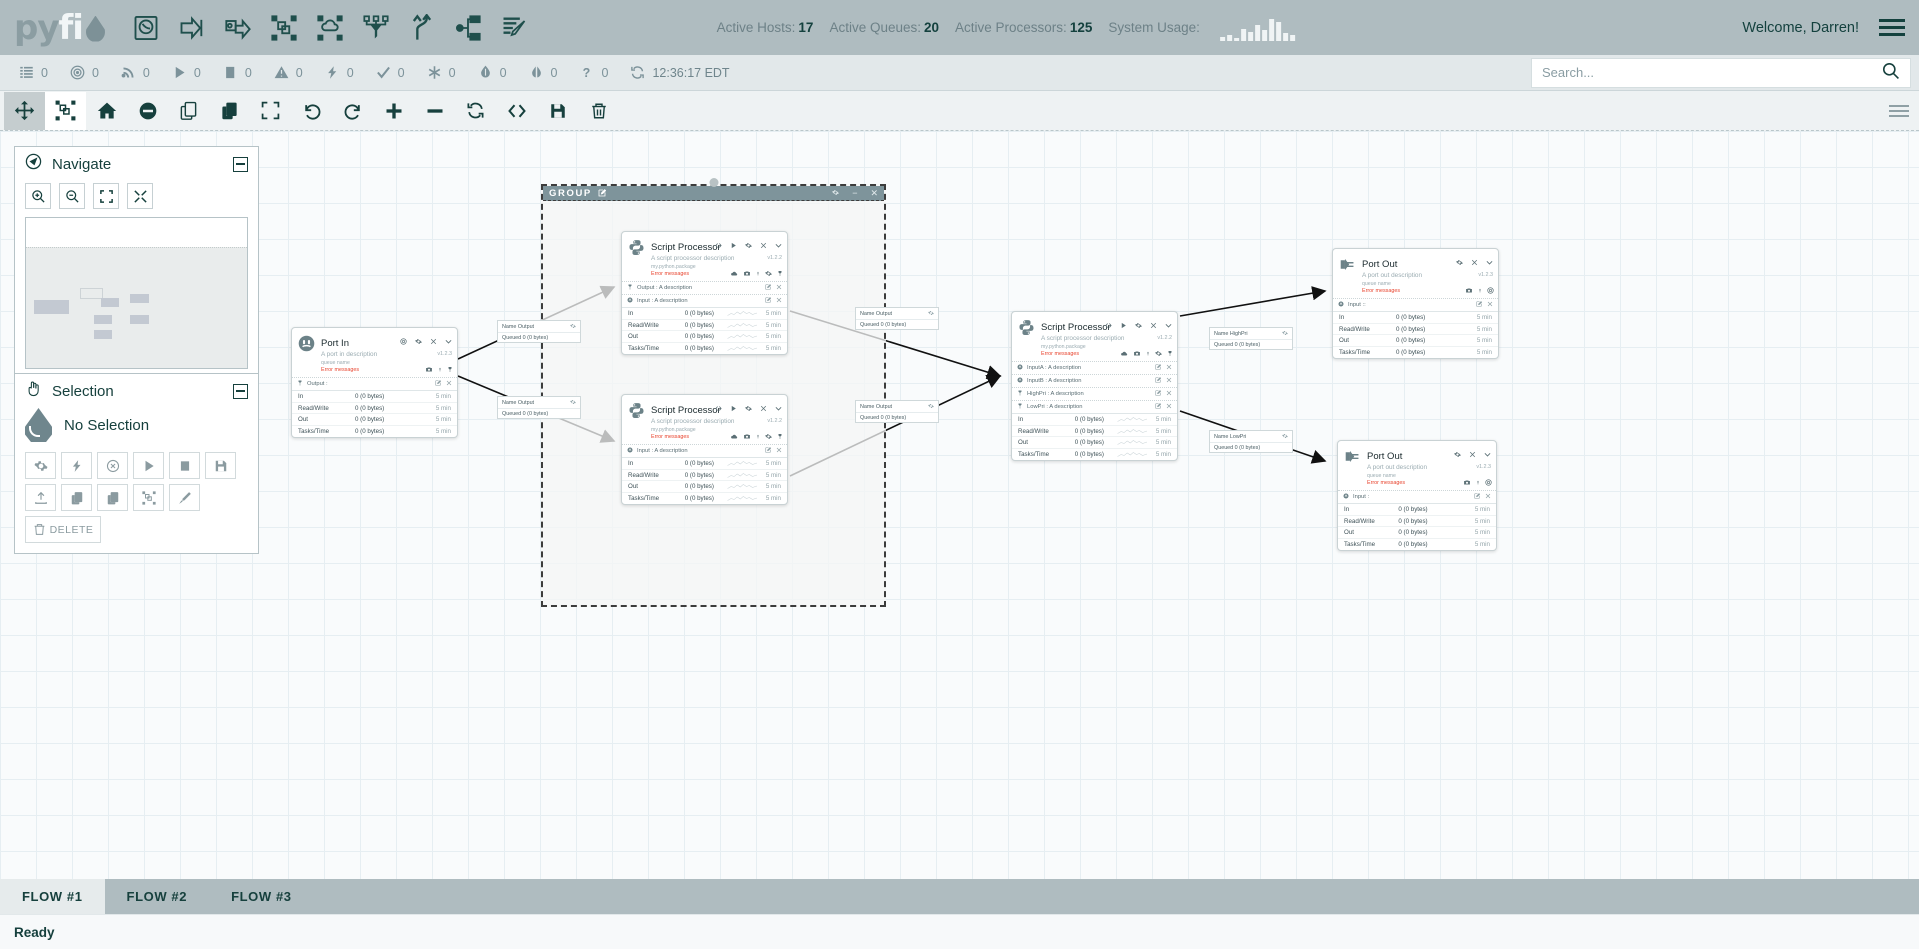  Describe the element at coordinates (516, 111) in the screenshot. I see `code-button` at that location.